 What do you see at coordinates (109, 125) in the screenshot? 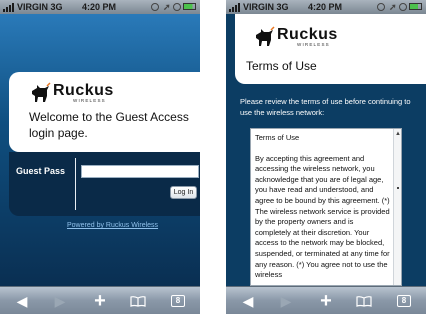
I see `welcome-heading: Welcome to the Guest Access login page.` at bounding box center [109, 125].